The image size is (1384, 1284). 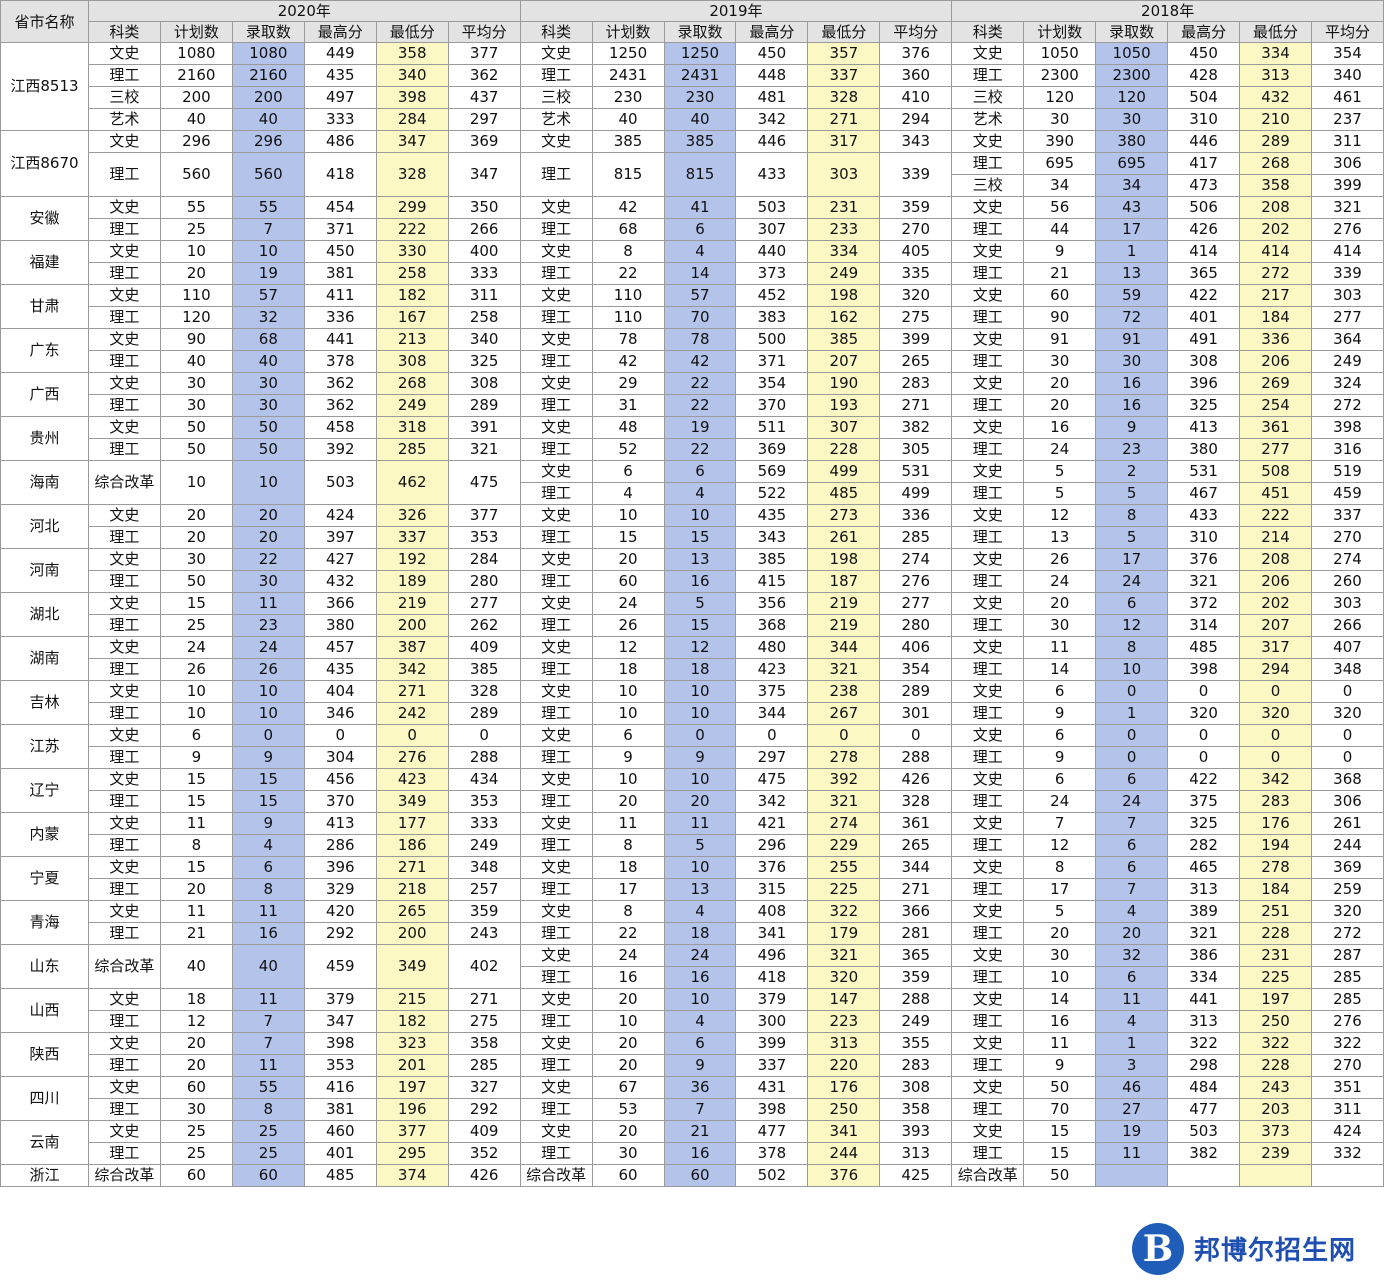 I want to click on min-cell: 242, so click(x=412, y=713).